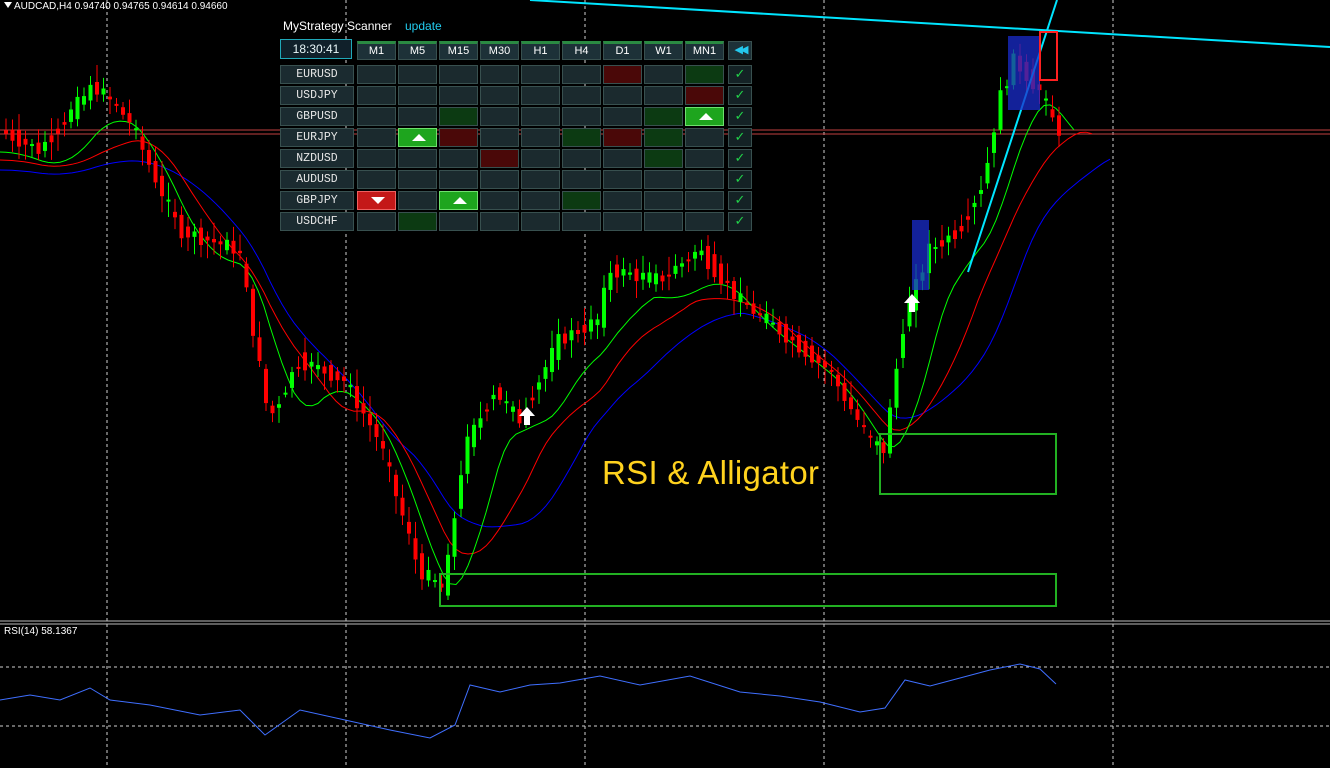  What do you see at coordinates (376, 50) in the screenshot?
I see `timeframe-header-m1: M1` at bounding box center [376, 50].